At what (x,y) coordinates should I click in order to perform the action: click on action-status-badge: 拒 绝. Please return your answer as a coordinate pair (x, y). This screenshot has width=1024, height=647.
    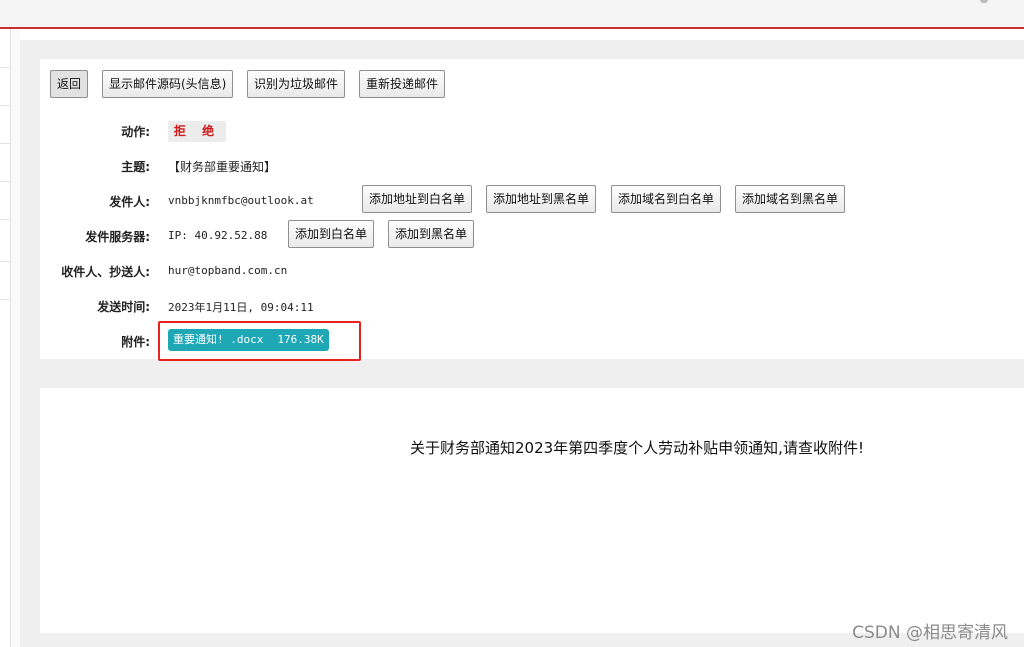
    Looking at the image, I should click on (197, 131).